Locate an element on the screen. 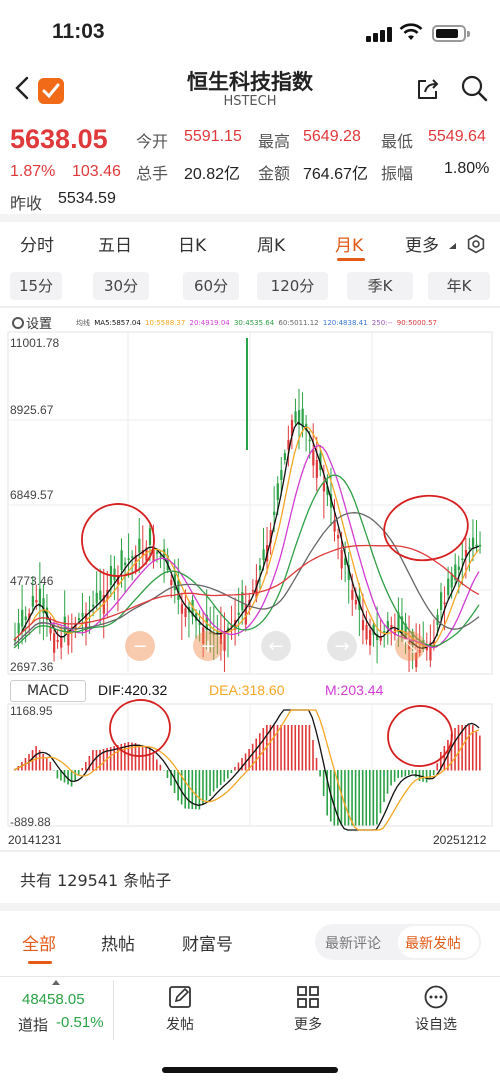  ma-legend-item: 30:4535.64 is located at coordinates (254, 323).